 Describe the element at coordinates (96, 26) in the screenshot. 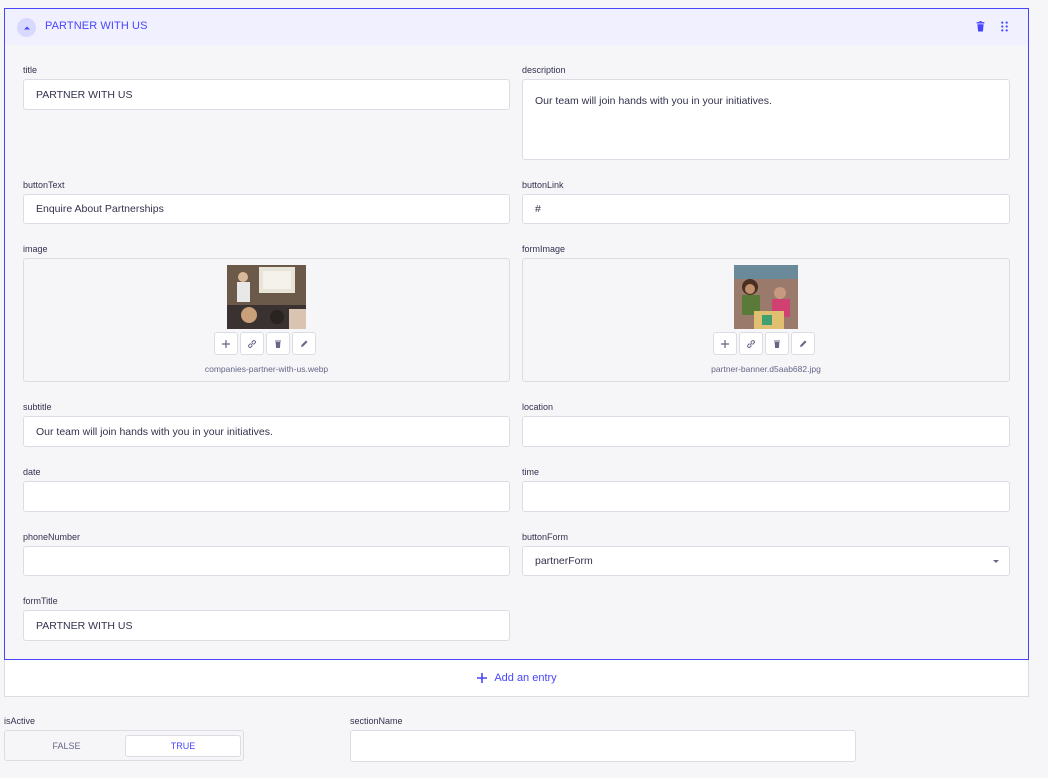

I see `panel-title: PARTNER WITH US` at that location.